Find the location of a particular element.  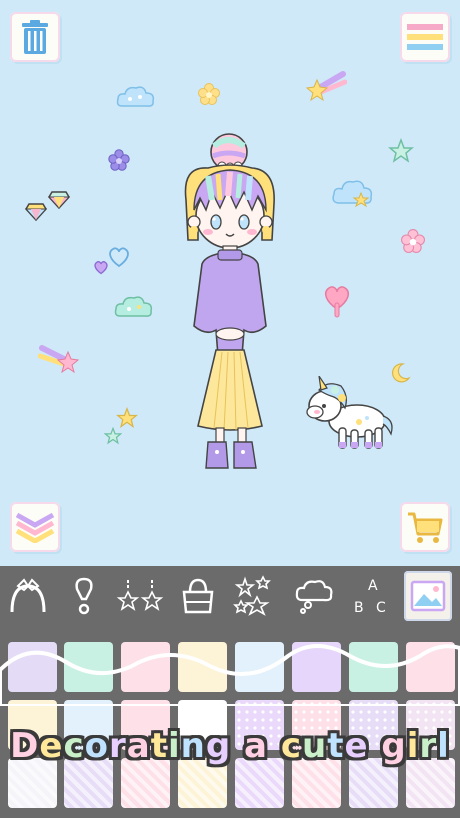

sticker-gem-left is located at coordinates (36, 211).